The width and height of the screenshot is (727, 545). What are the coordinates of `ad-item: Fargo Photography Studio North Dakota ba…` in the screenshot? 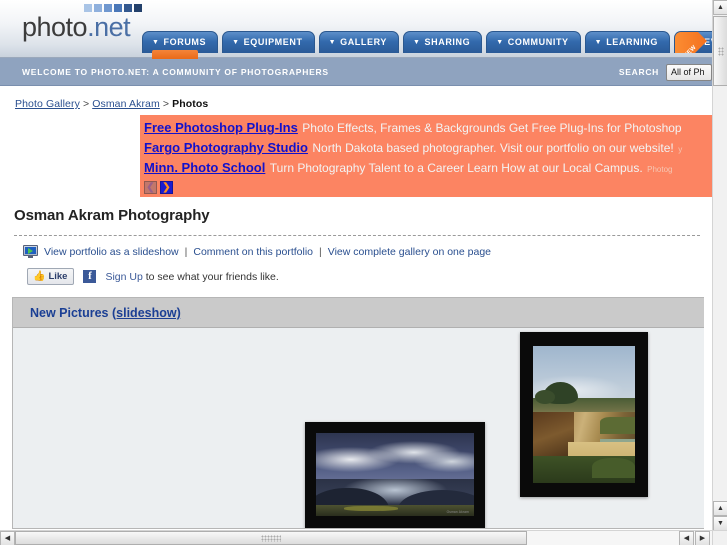 It's located at (428, 149).